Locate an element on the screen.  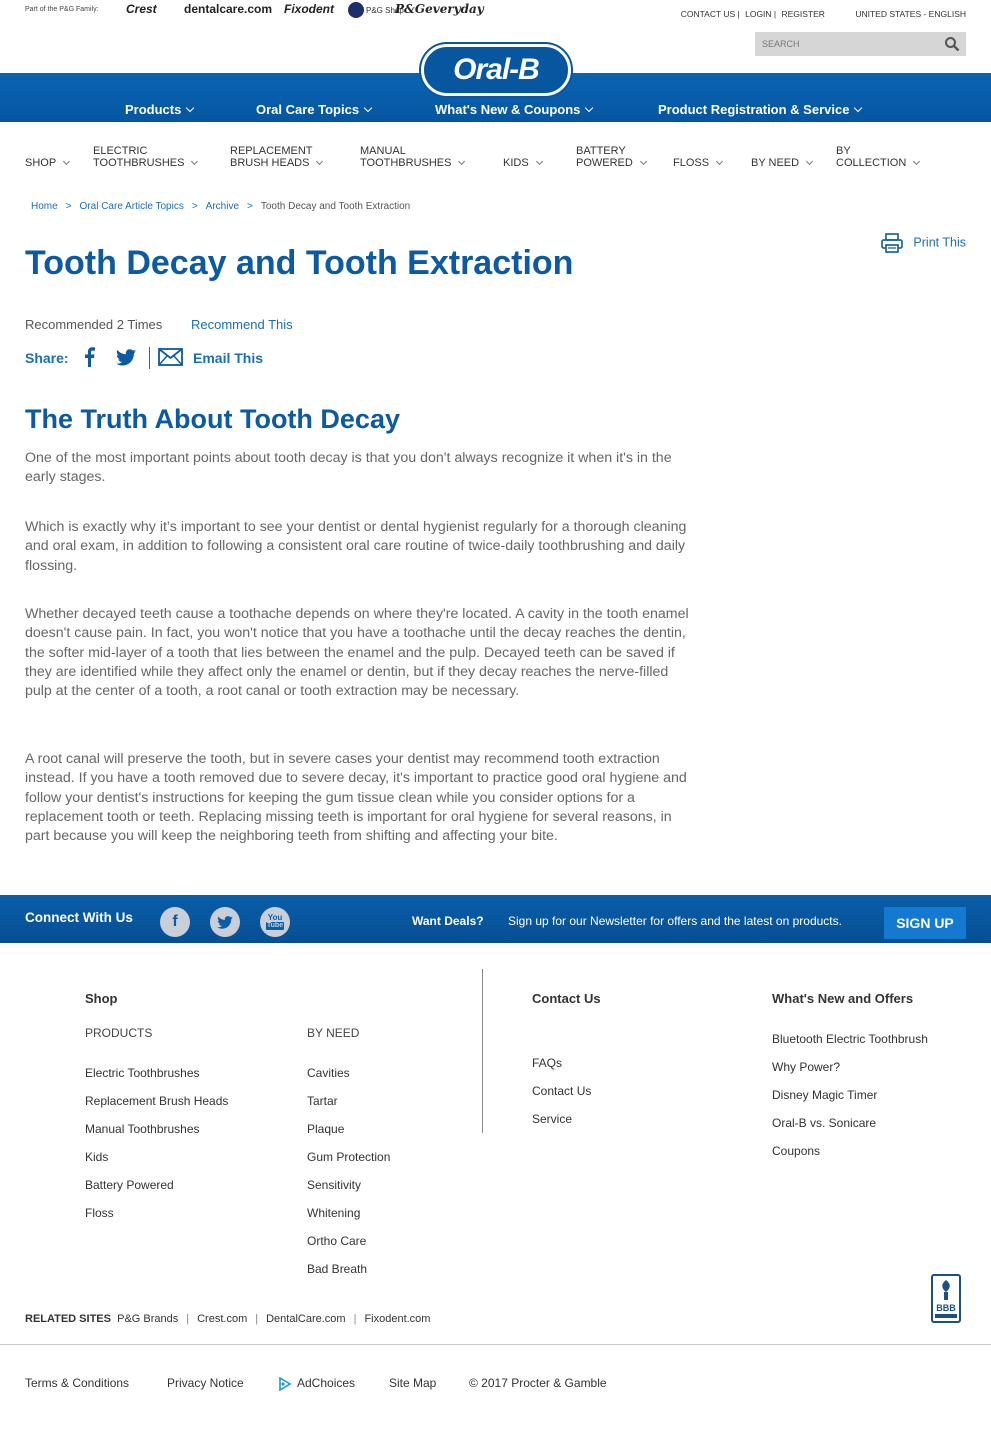
cat-kids: KIDS is located at coordinates (523, 157).